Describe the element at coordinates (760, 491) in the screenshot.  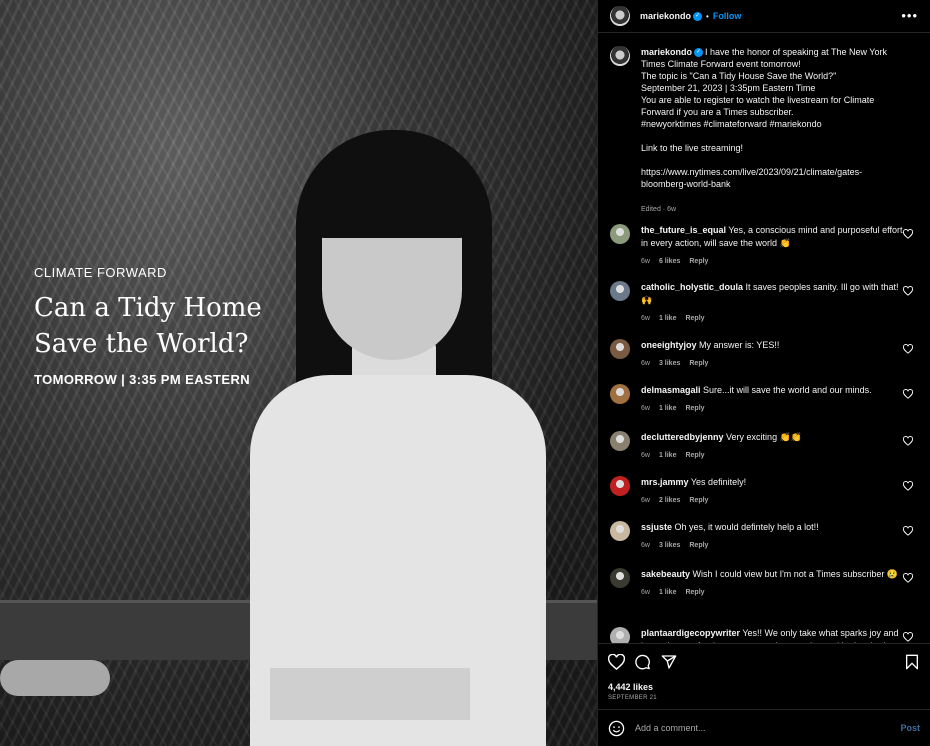
I see `comment-item: mrs.jammy Yes definitely! 6w 2 likes Reply` at that location.